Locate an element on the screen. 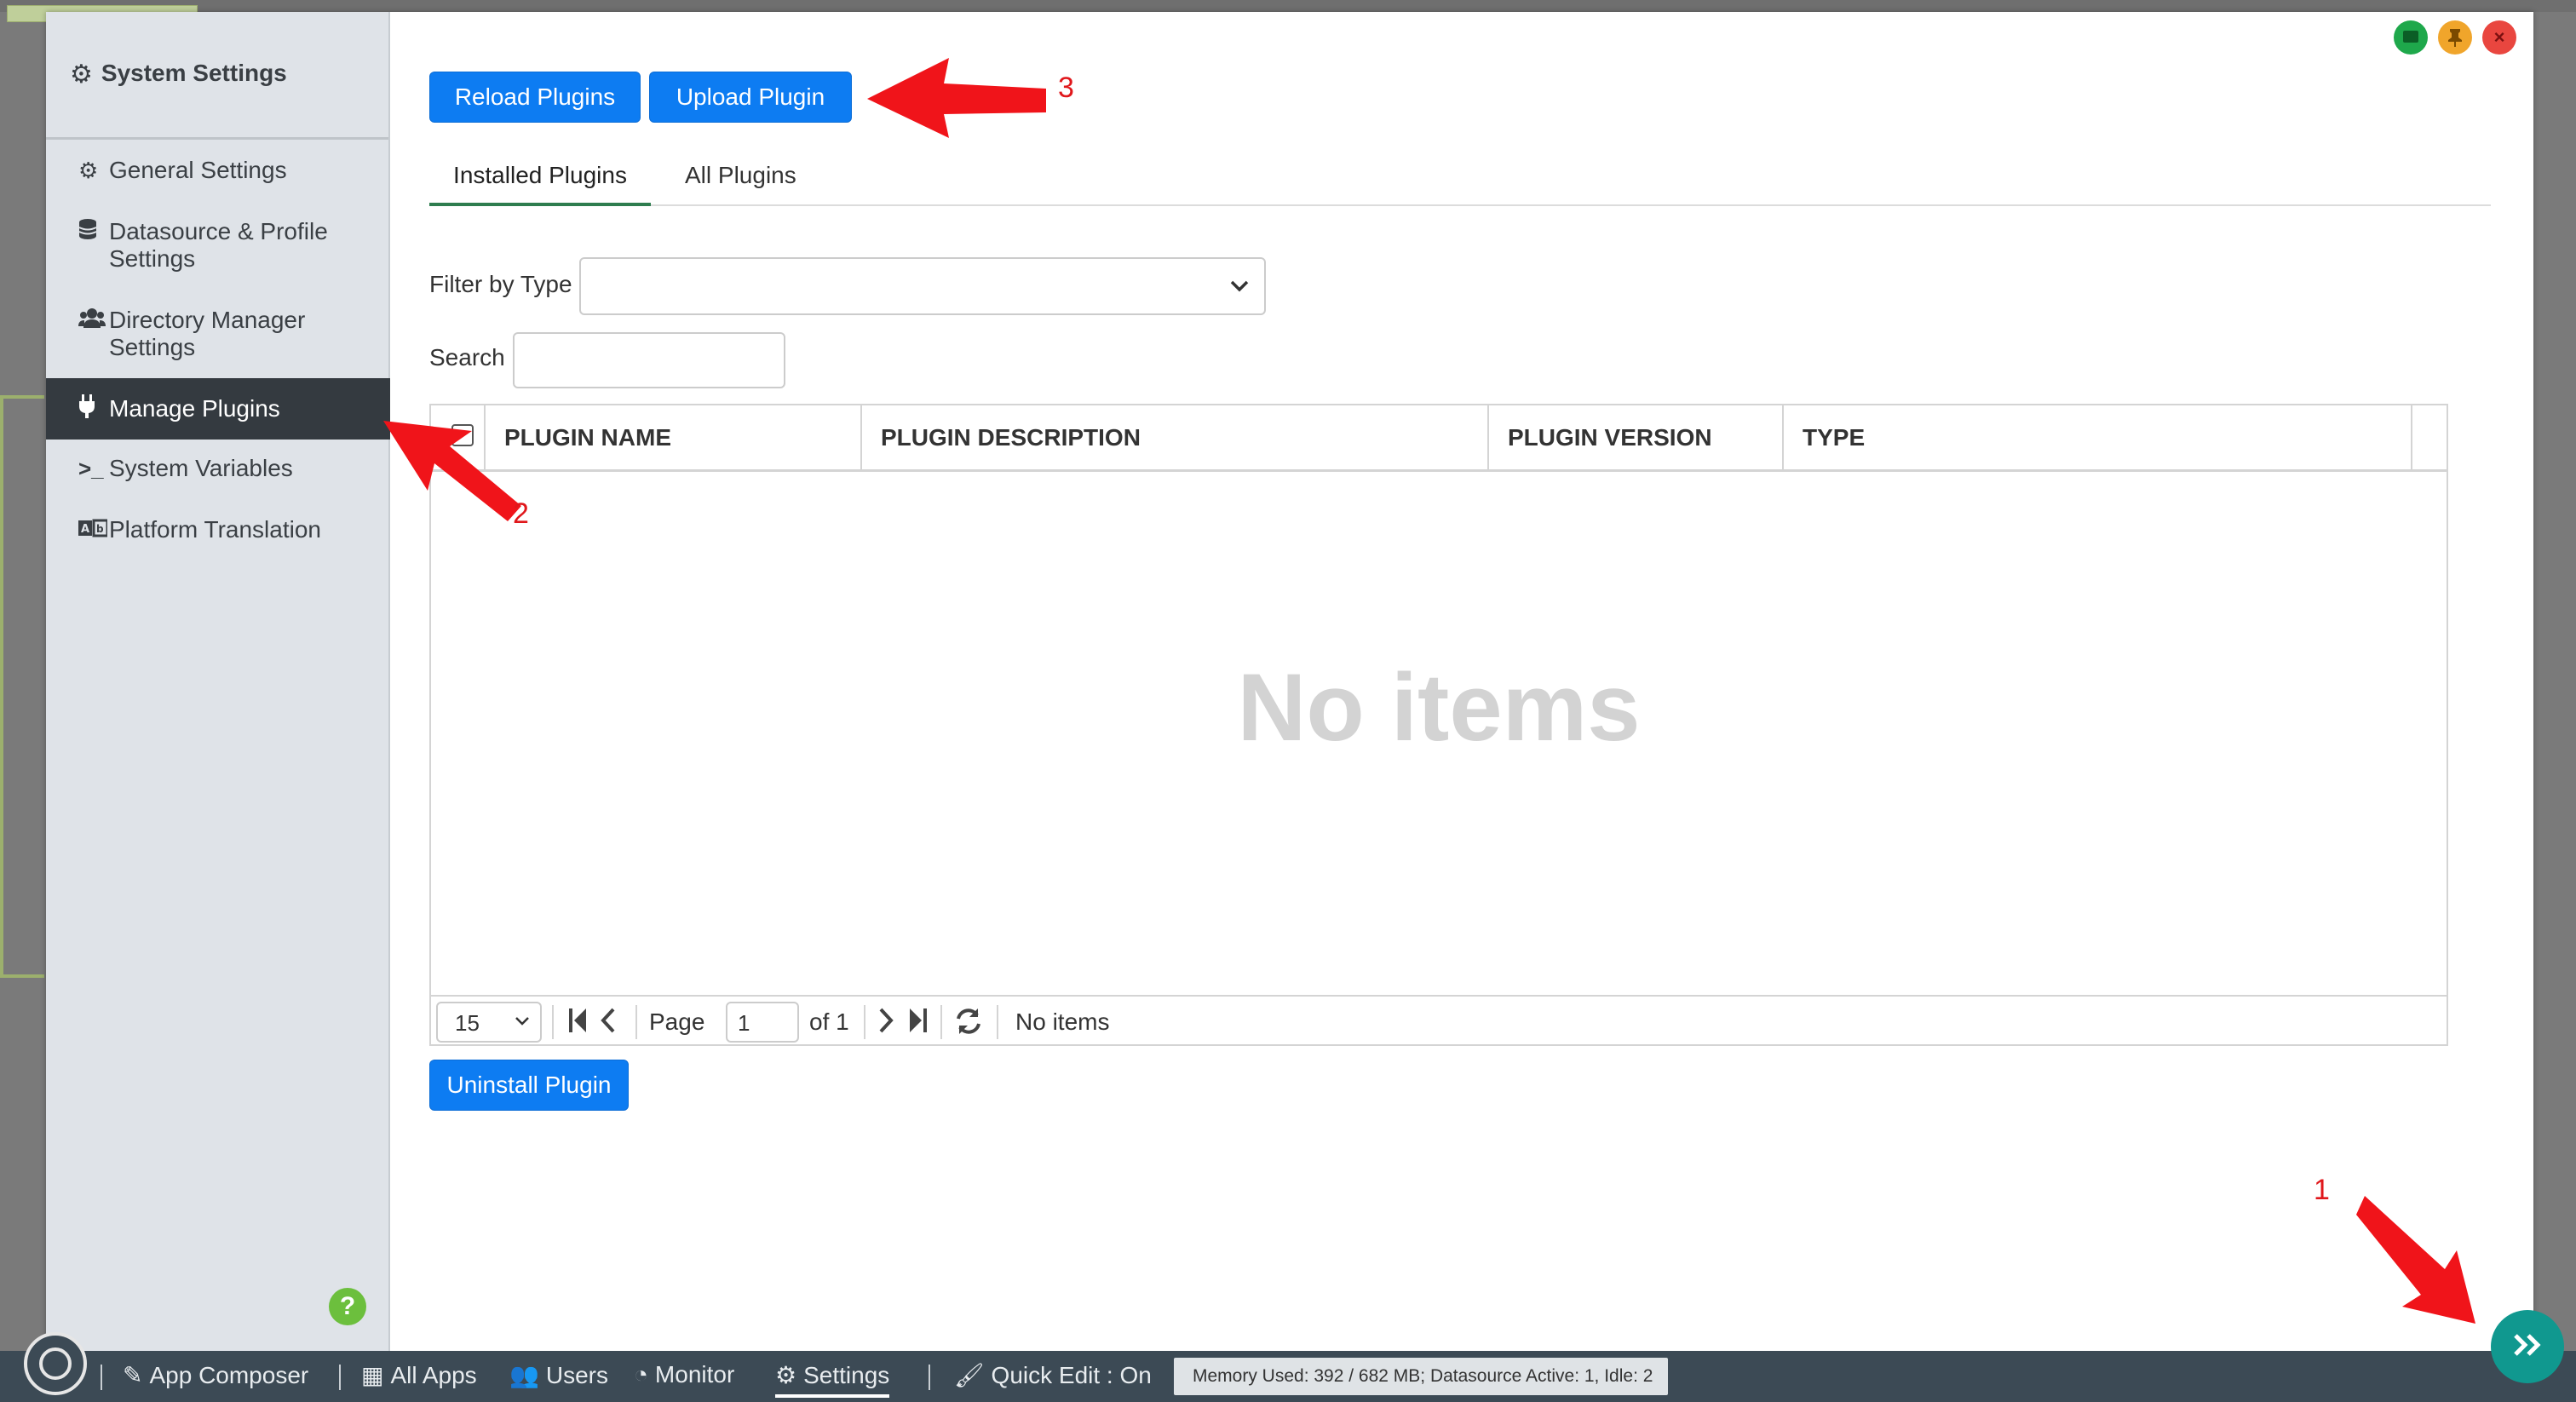  upload-plugin-button: Upload Plugin is located at coordinates (751, 97).